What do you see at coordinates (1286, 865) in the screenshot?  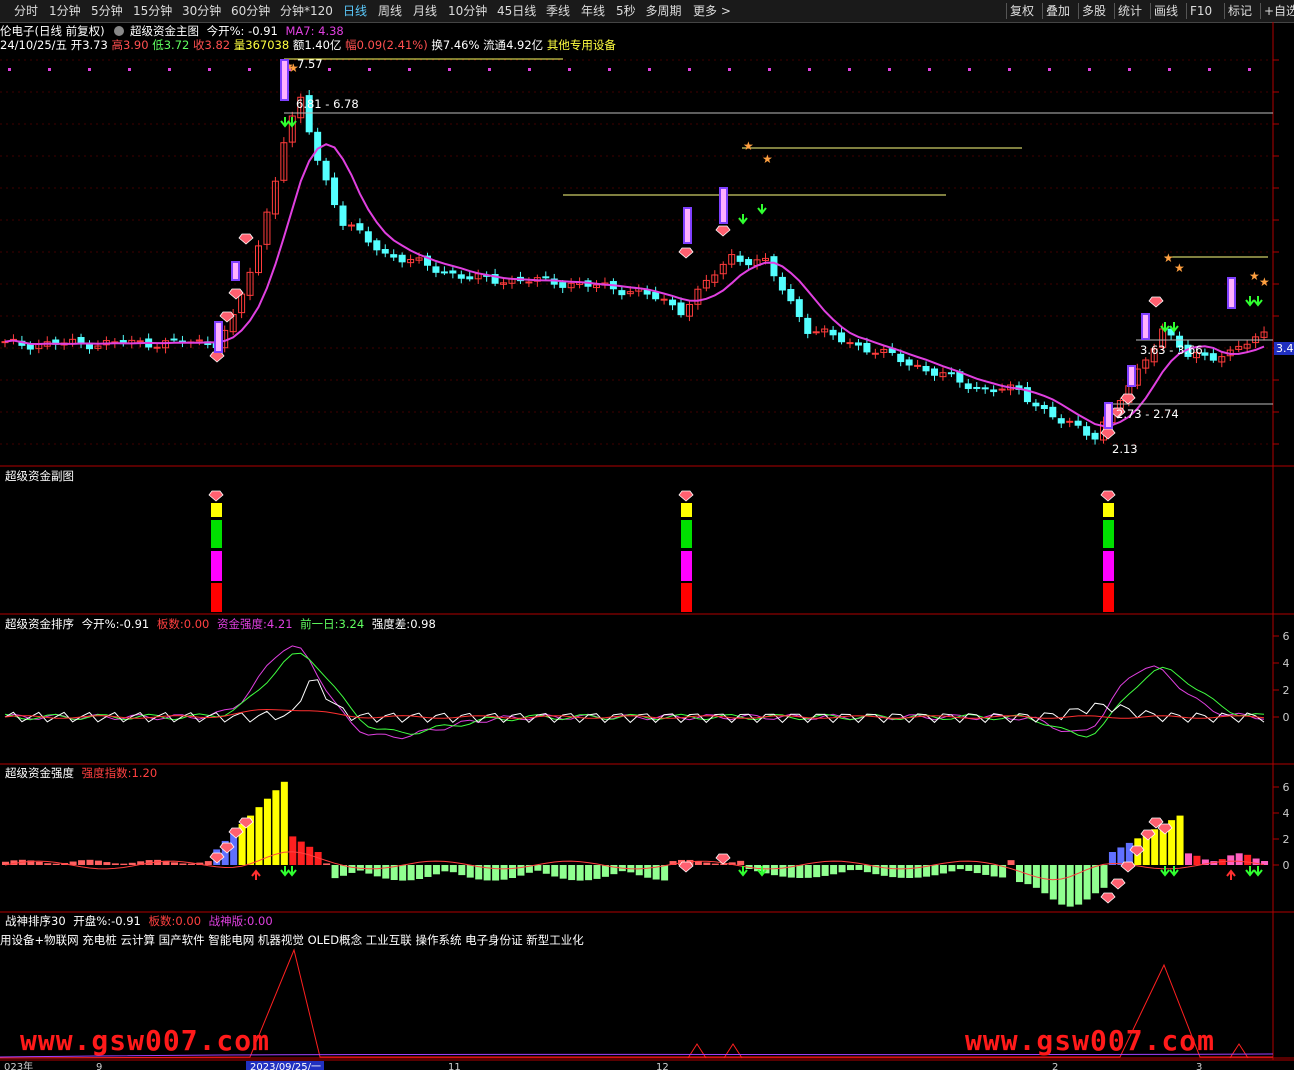 I see `axis-label: 0` at bounding box center [1286, 865].